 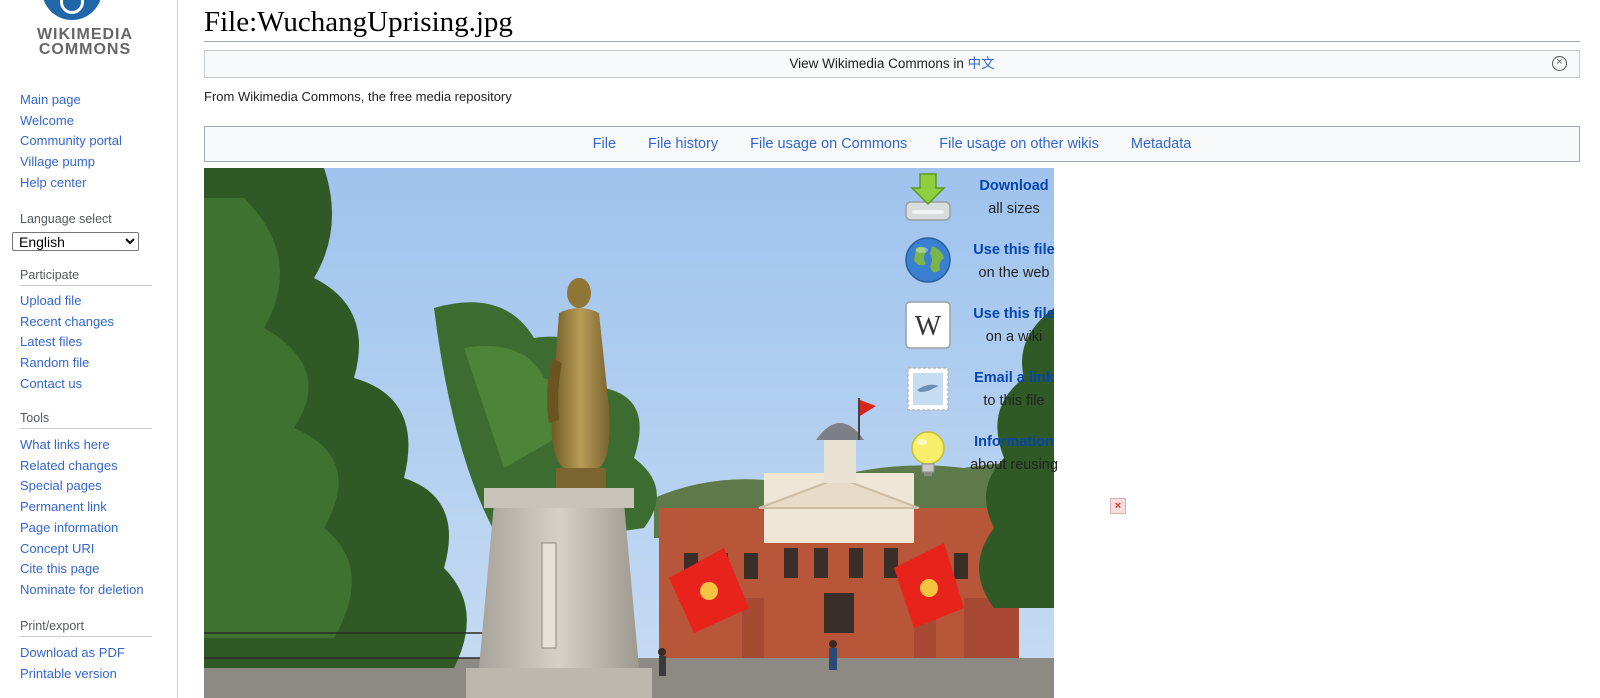 I want to click on sidebar-item-special-pages: Special pages, so click(x=82, y=486).